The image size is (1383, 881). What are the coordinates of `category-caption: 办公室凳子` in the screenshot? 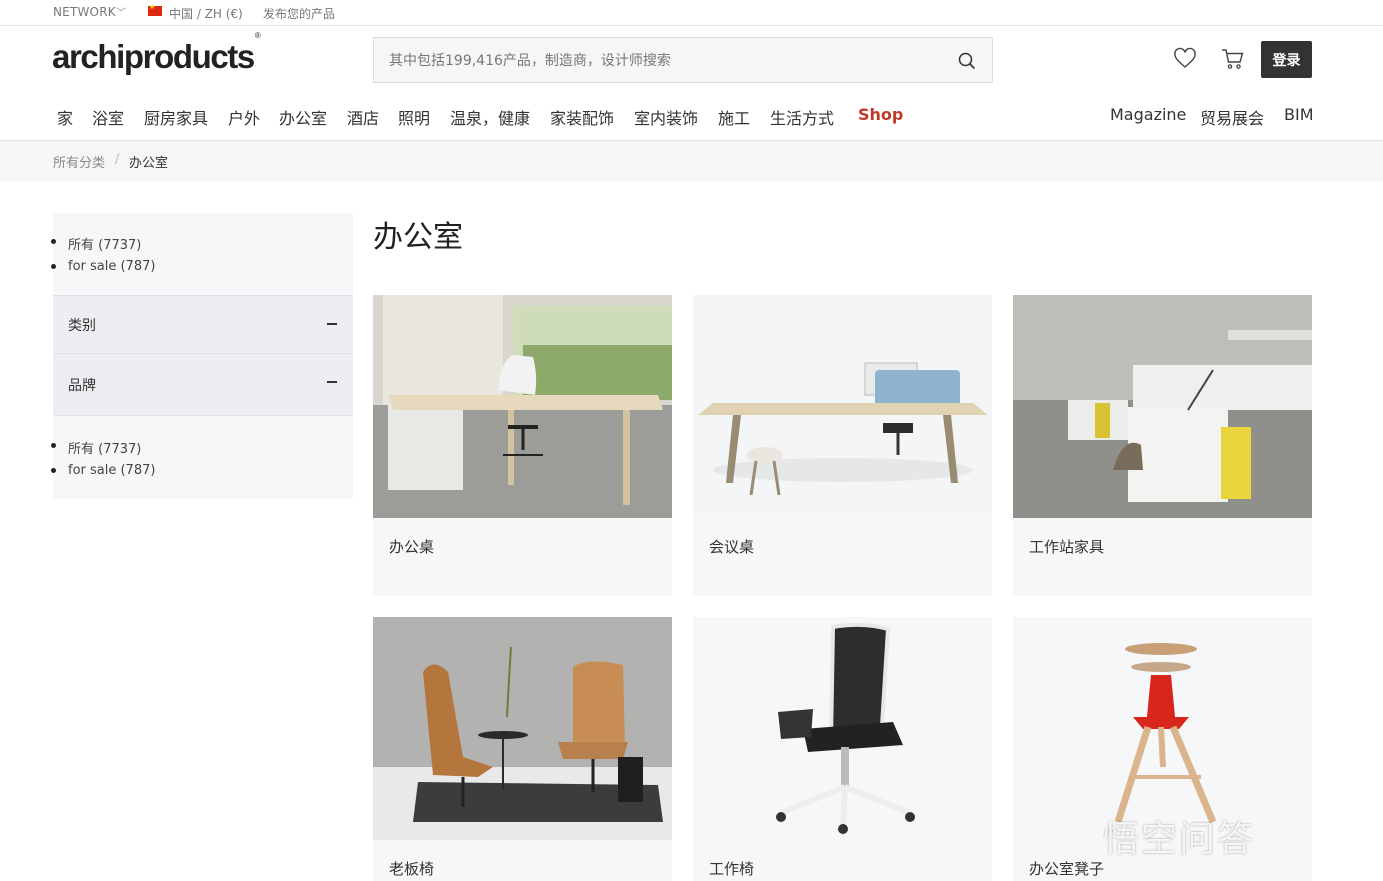 It's located at (1067, 869).